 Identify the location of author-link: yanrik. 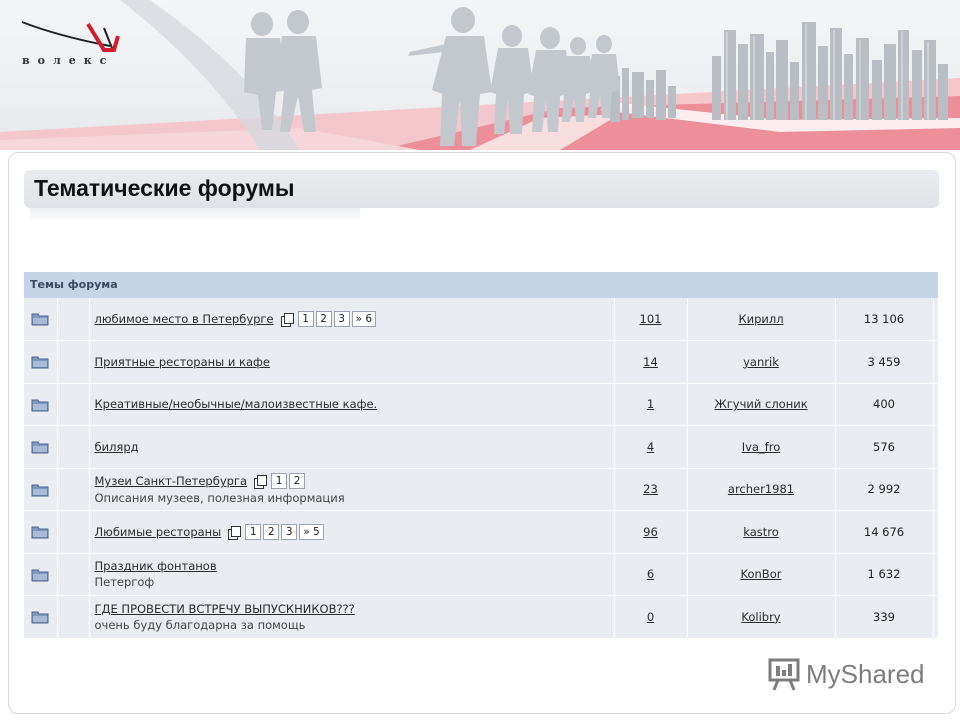
(761, 362).